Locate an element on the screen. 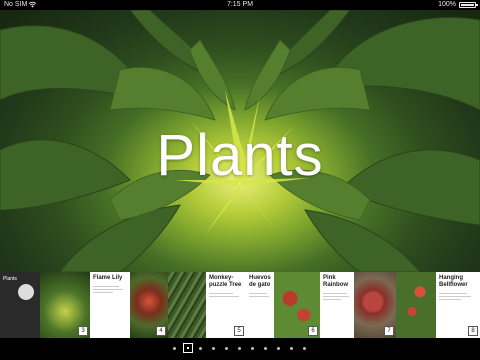 This screenshot has width=480, height=360. thumbnail-title: Monkey-puzzle Tree is located at coordinates (225, 281).